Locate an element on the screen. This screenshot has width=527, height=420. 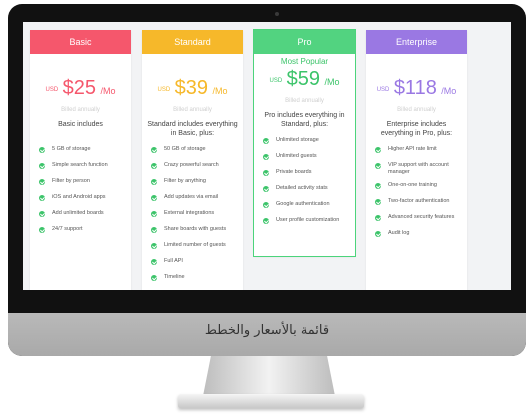
feature-item: External integrations is located at coordinates (197, 218).